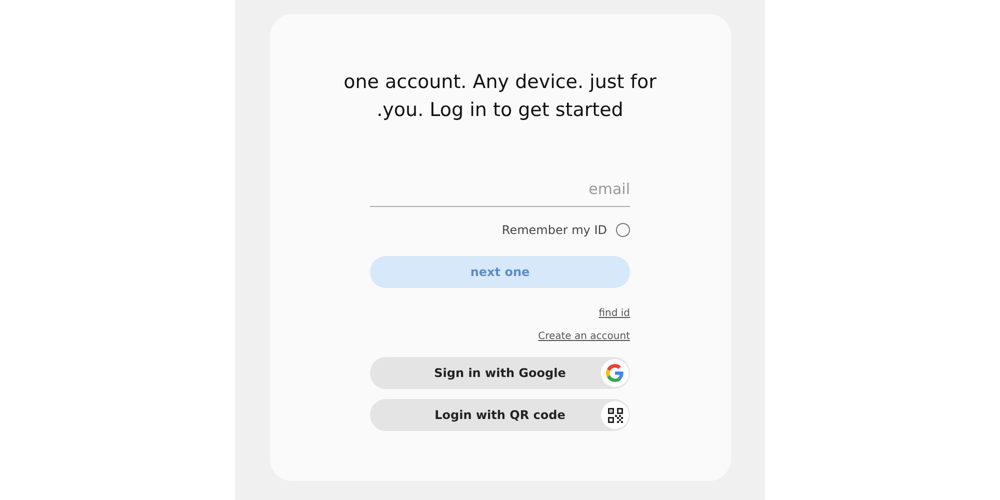 This screenshot has width=1000, height=500. Describe the element at coordinates (500, 373) in the screenshot. I see `google-sign-in-button: Sign in with Google` at that location.